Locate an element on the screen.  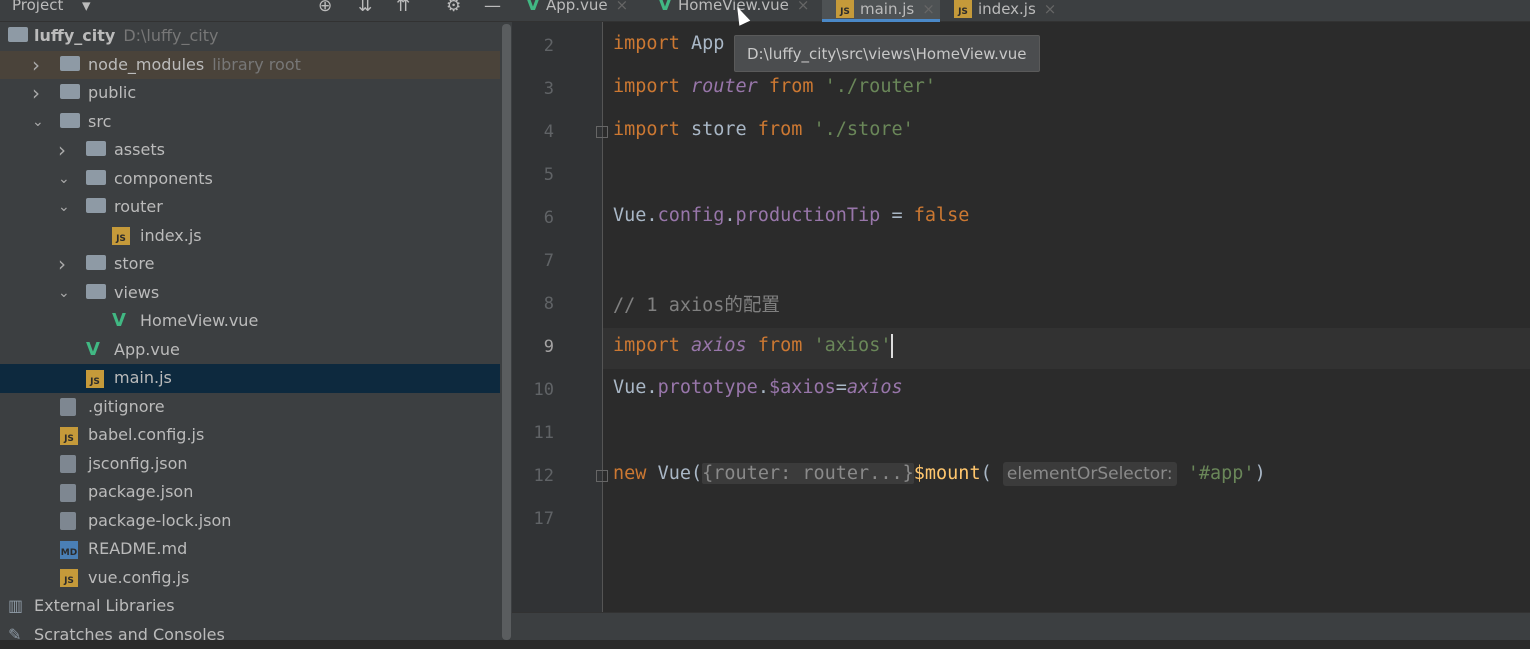
tree-item-name: store is located at coordinates (134, 263).